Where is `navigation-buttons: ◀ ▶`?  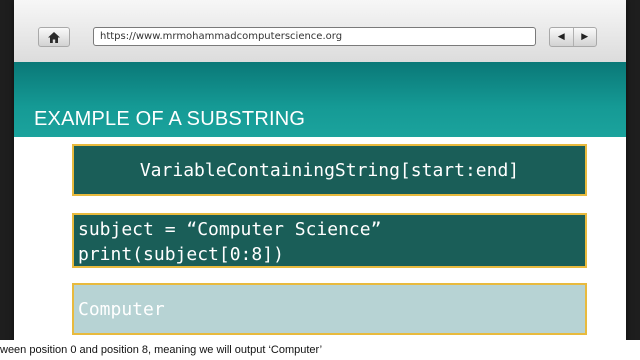 navigation-buttons: ◀ ▶ is located at coordinates (573, 37).